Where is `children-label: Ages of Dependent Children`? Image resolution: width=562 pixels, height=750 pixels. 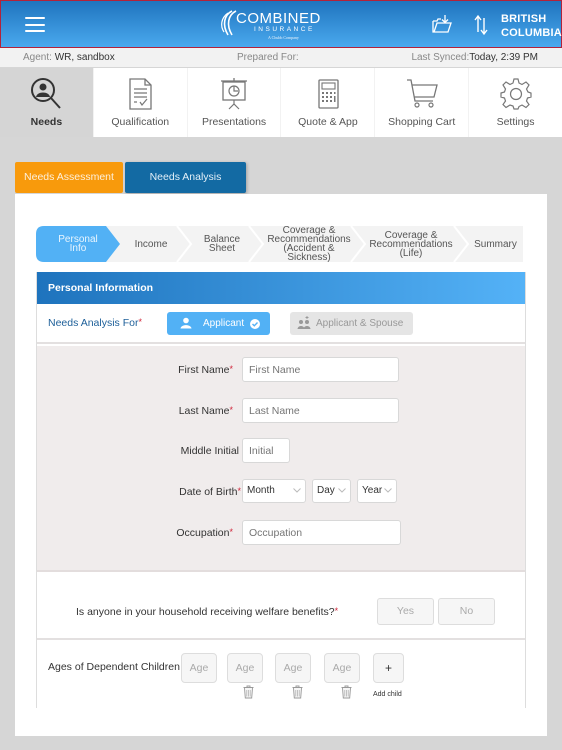 children-label: Ages of Dependent Children is located at coordinates (114, 667).